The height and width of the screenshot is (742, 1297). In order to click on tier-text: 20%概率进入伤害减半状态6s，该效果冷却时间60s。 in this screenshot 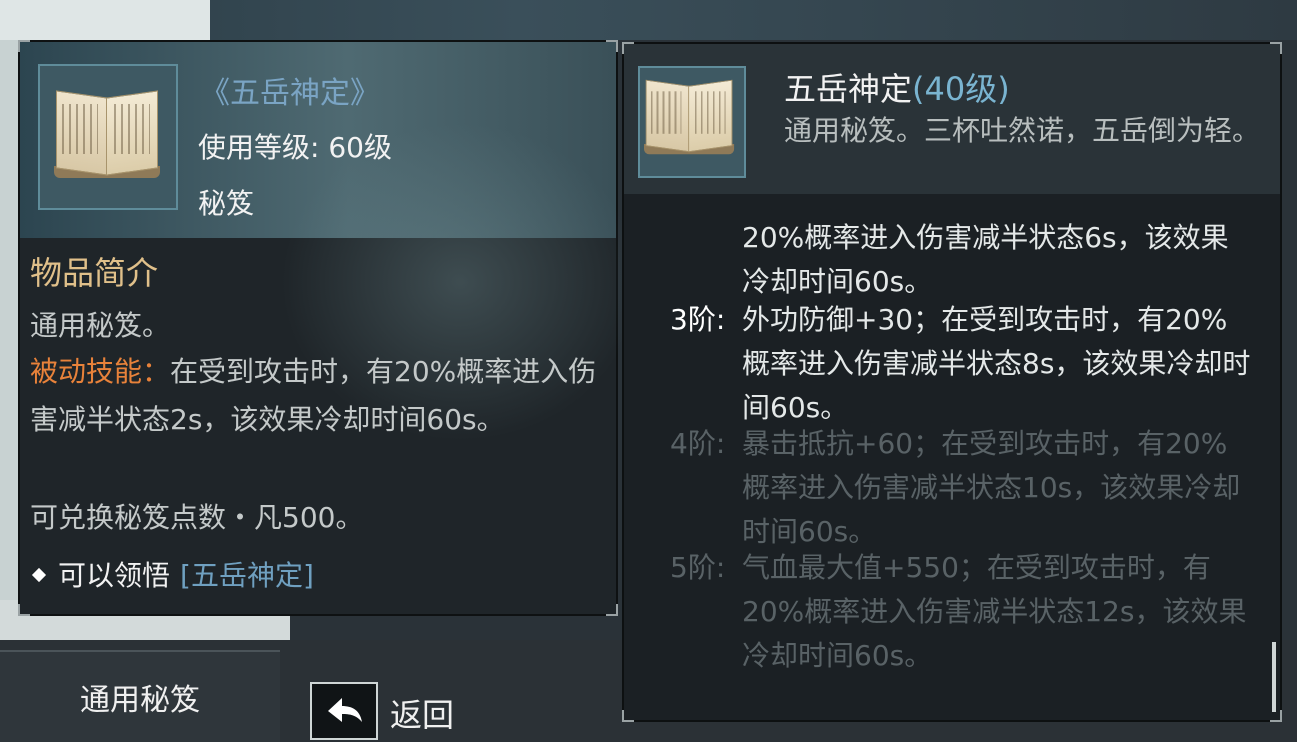, I will do `click(985, 259)`.